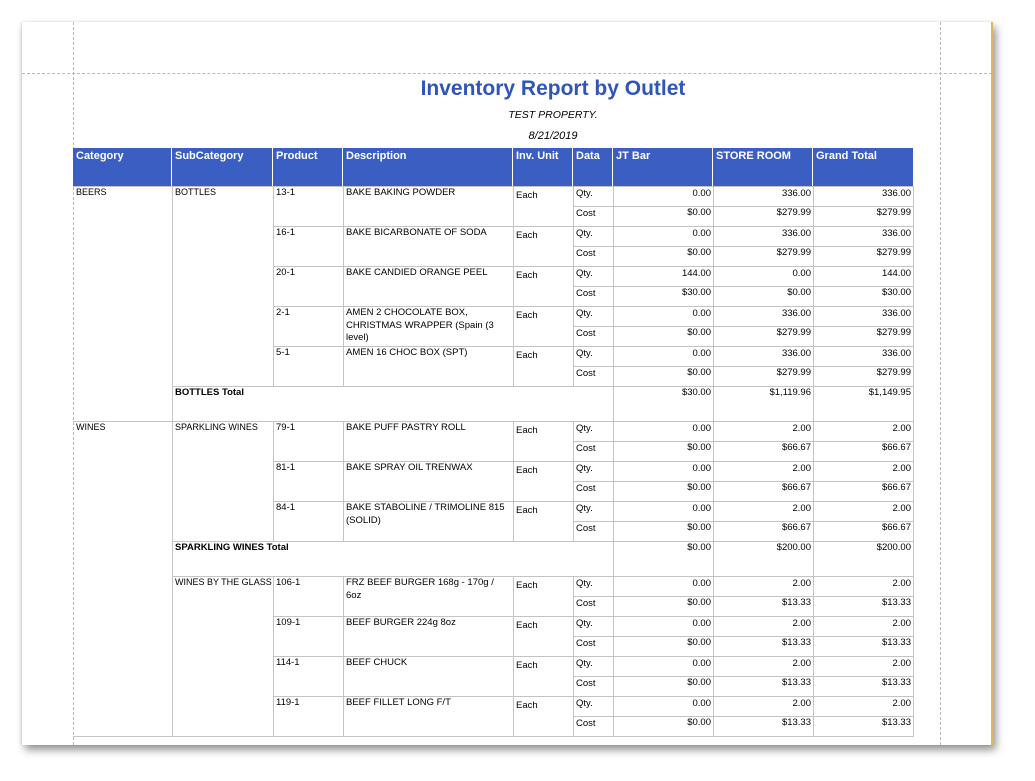 The height and width of the screenshot is (781, 1035). What do you see at coordinates (663, 296) in the screenshot?
I see `jt-bar-cost: $30.00` at bounding box center [663, 296].